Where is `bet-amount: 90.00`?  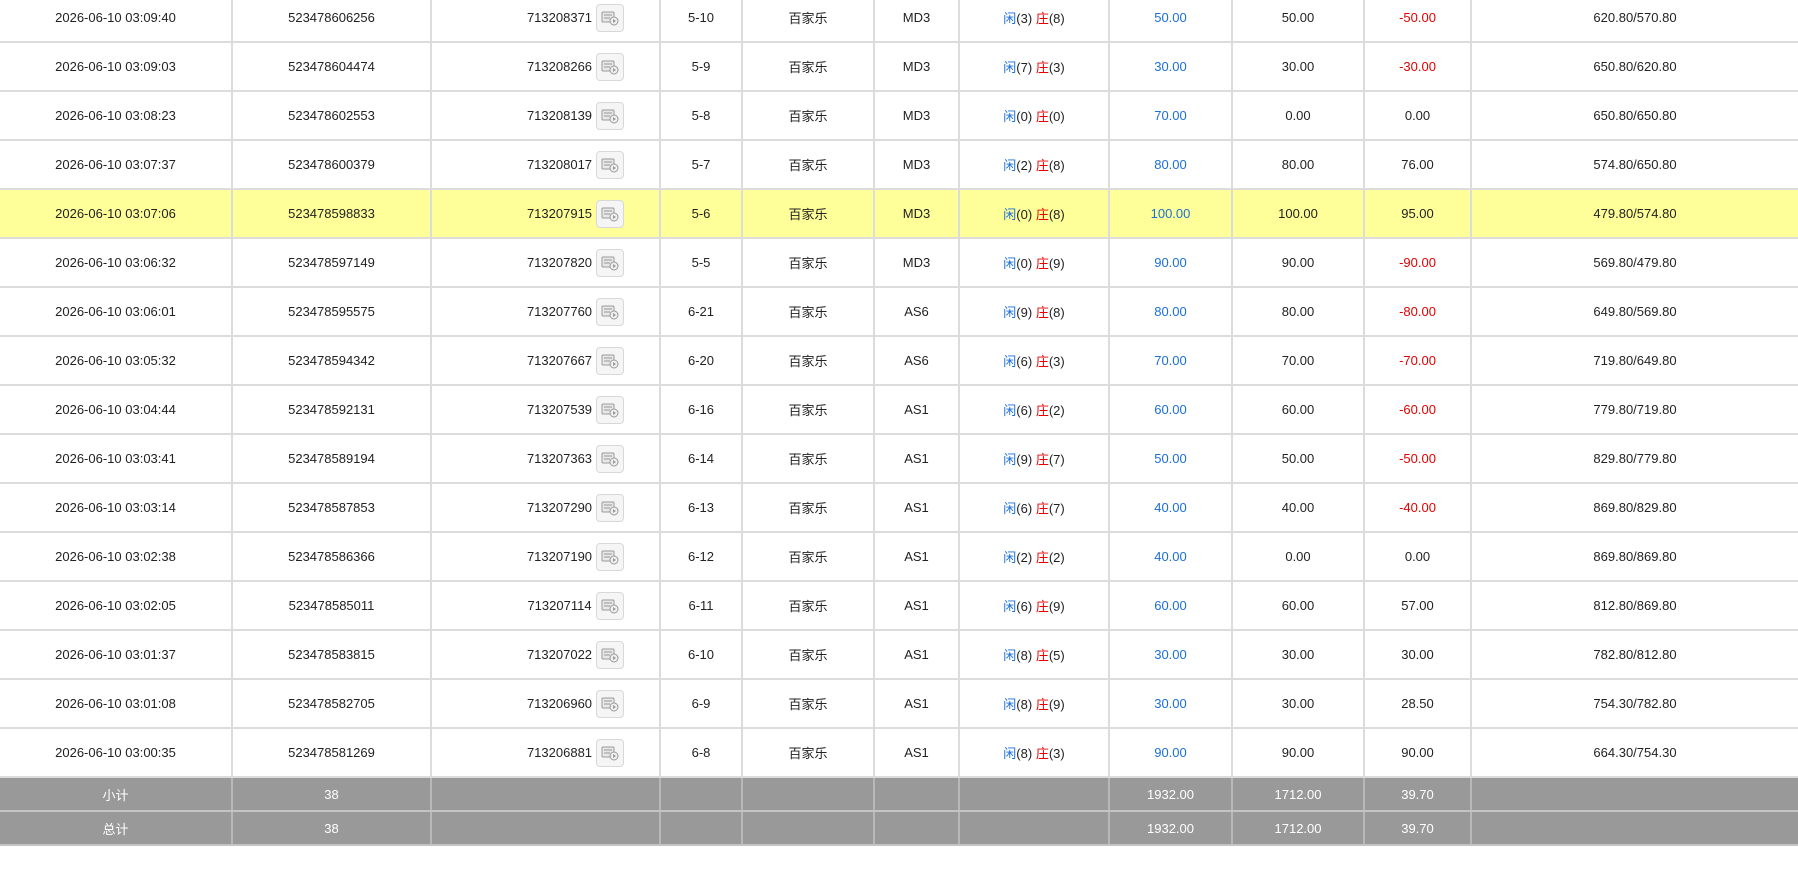 bet-amount: 90.00 is located at coordinates (1170, 752).